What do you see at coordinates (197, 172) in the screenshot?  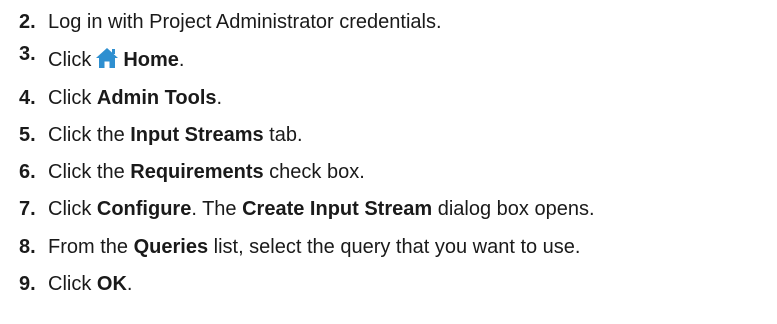 I see `requirements-label: Requirements` at bounding box center [197, 172].